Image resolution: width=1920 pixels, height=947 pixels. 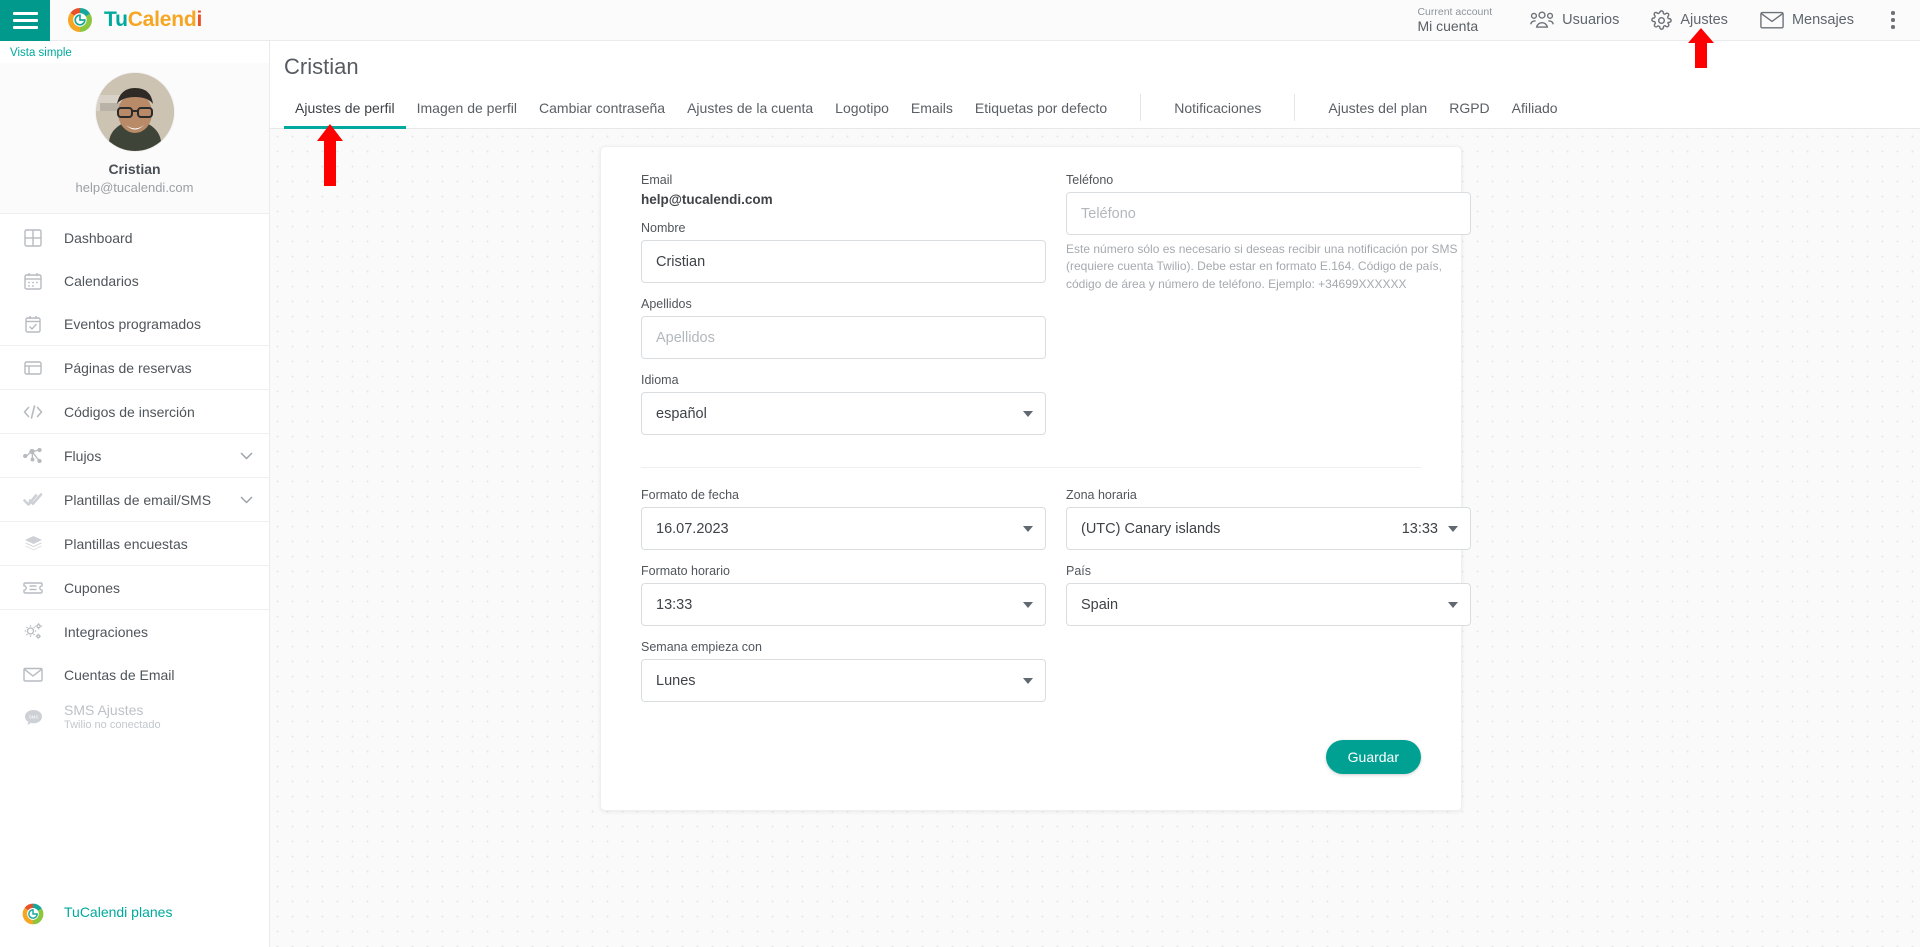 I want to click on sidebar-item-integraciones: Integraciones, so click(x=134, y=631).